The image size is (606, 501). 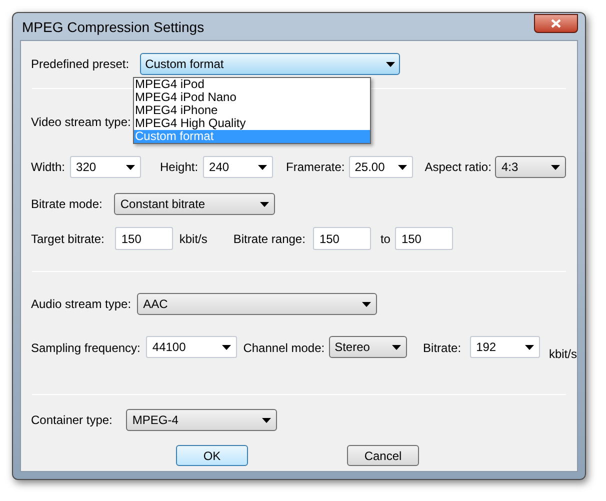 What do you see at coordinates (252, 97) in the screenshot?
I see `preset-option: MPEG4 iPod Nano` at bounding box center [252, 97].